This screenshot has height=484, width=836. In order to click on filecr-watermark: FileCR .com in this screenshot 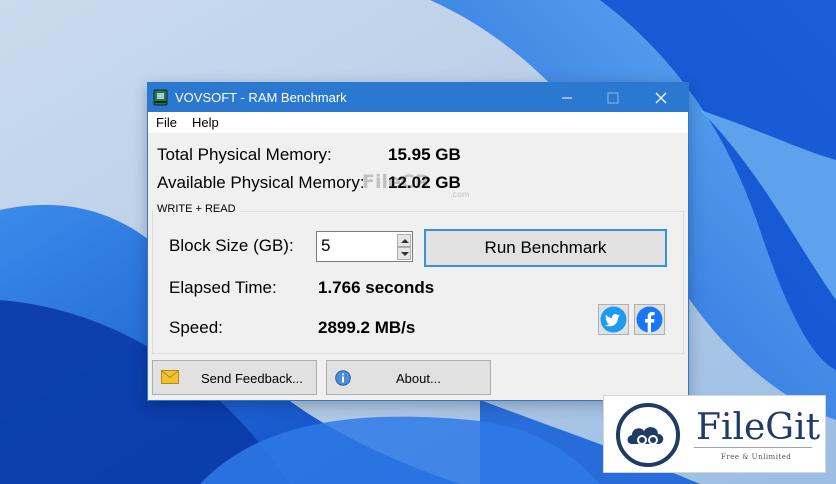, I will do `click(416, 187)`.